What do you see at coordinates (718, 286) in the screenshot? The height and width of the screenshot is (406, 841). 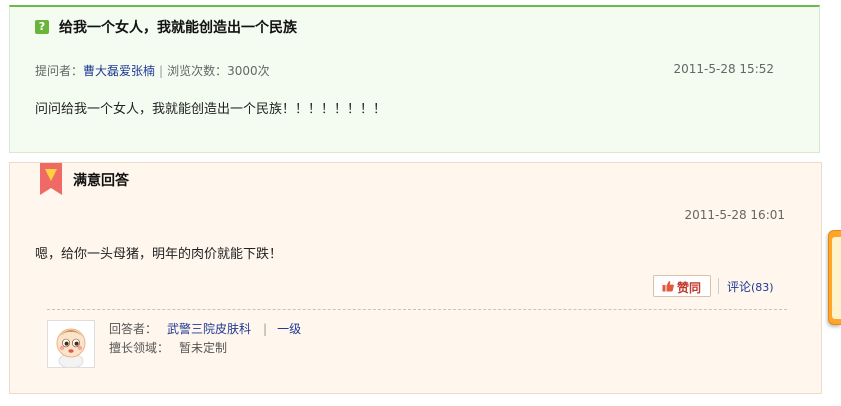 I see `action-divider` at bounding box center [718, 286].